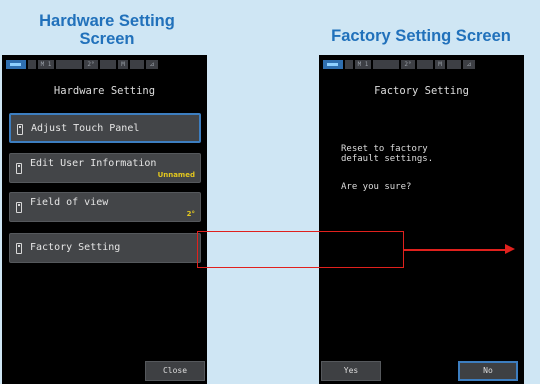 This screenshot has height=384, width=540. What do you see at coordinates (488, 371) in the screenshot?
I see `no-button: No` at bounding box center [488, 371].